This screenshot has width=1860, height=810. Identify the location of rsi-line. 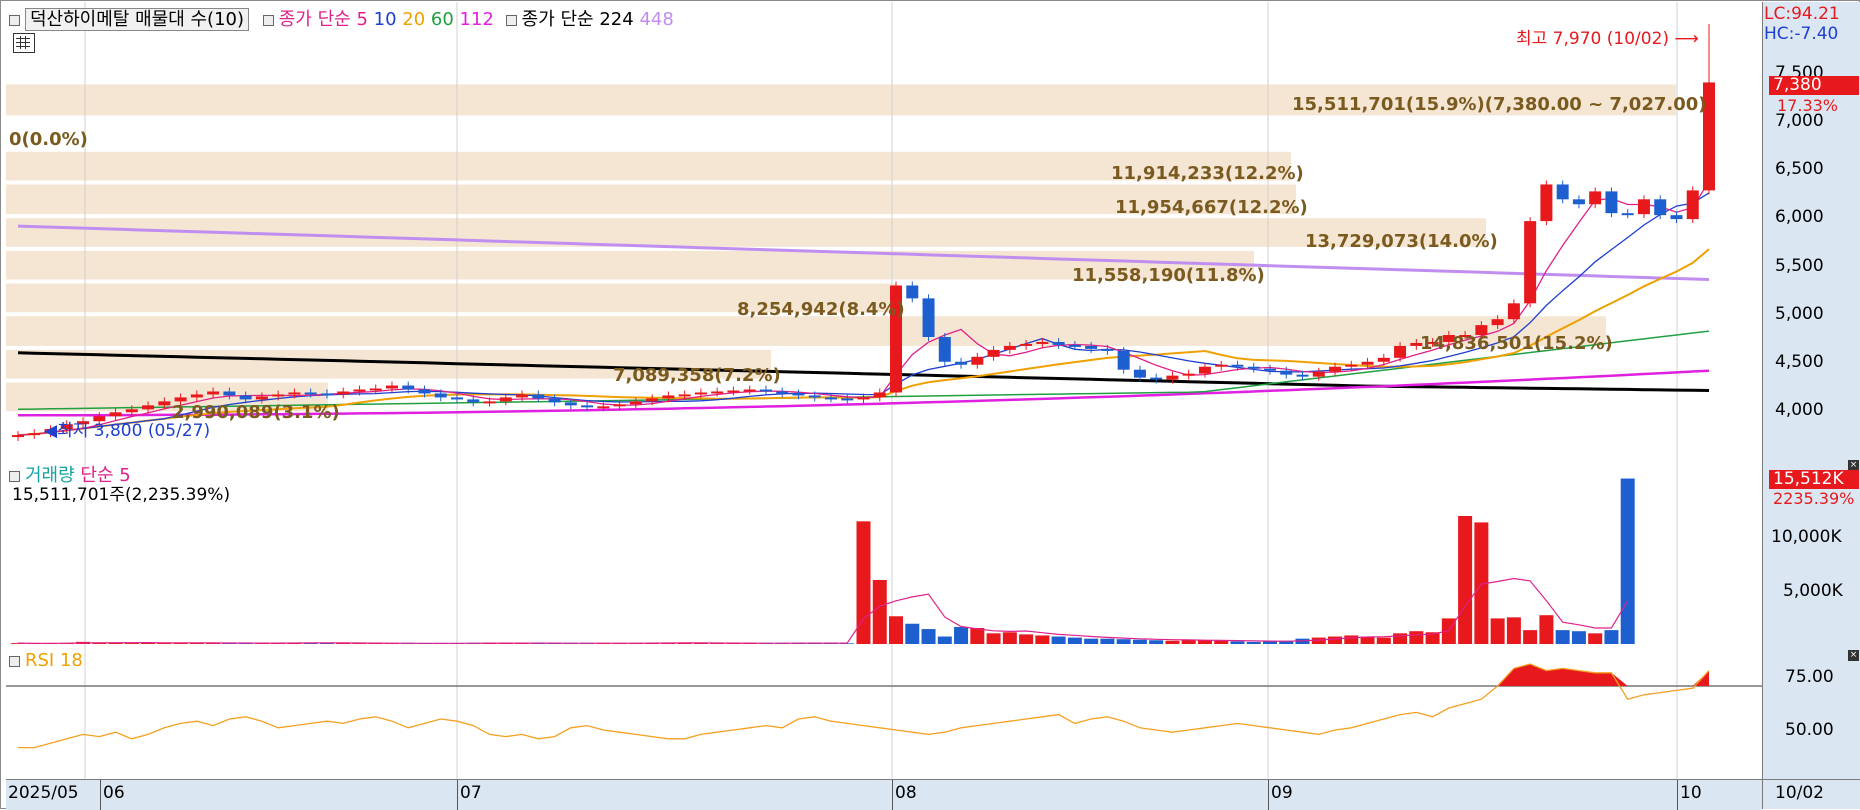
(864, 706).